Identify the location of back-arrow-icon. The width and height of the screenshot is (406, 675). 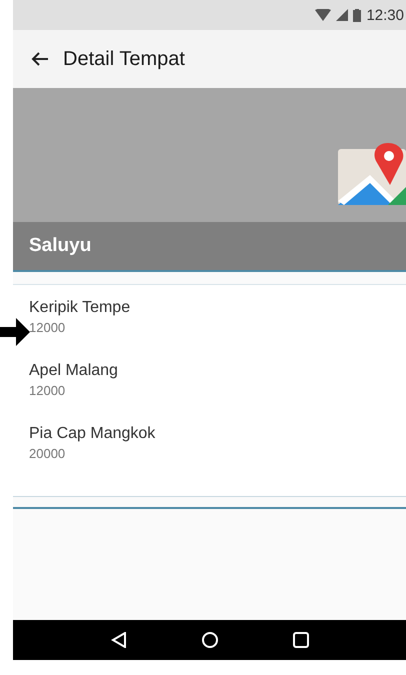
(40, 59).